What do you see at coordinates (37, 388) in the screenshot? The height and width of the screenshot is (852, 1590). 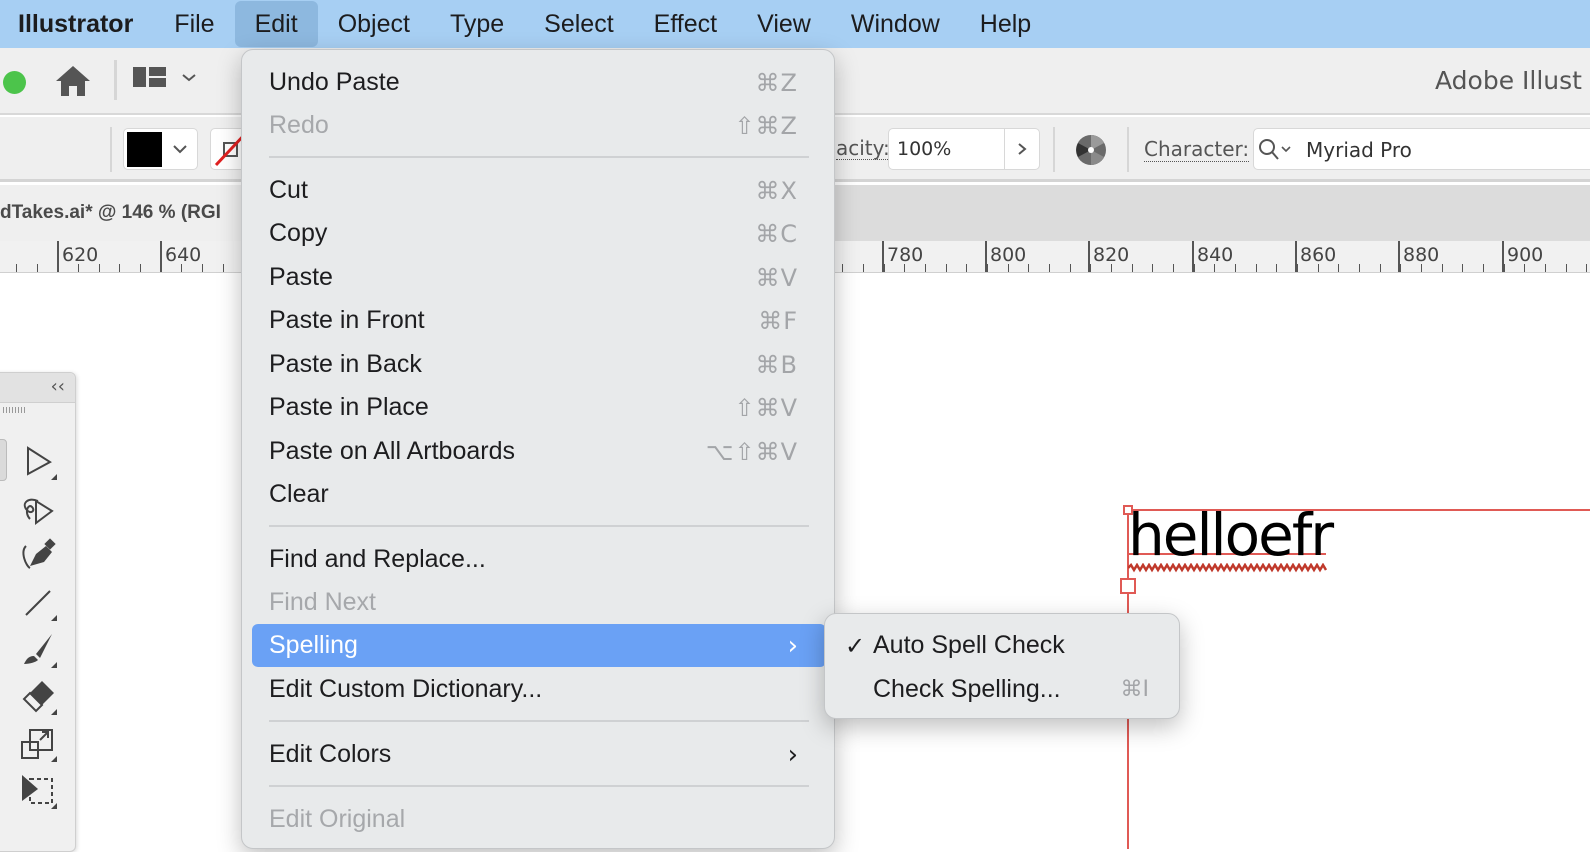 I see `tools-panel-header: ‹‹` at bounding box center [37, 388].